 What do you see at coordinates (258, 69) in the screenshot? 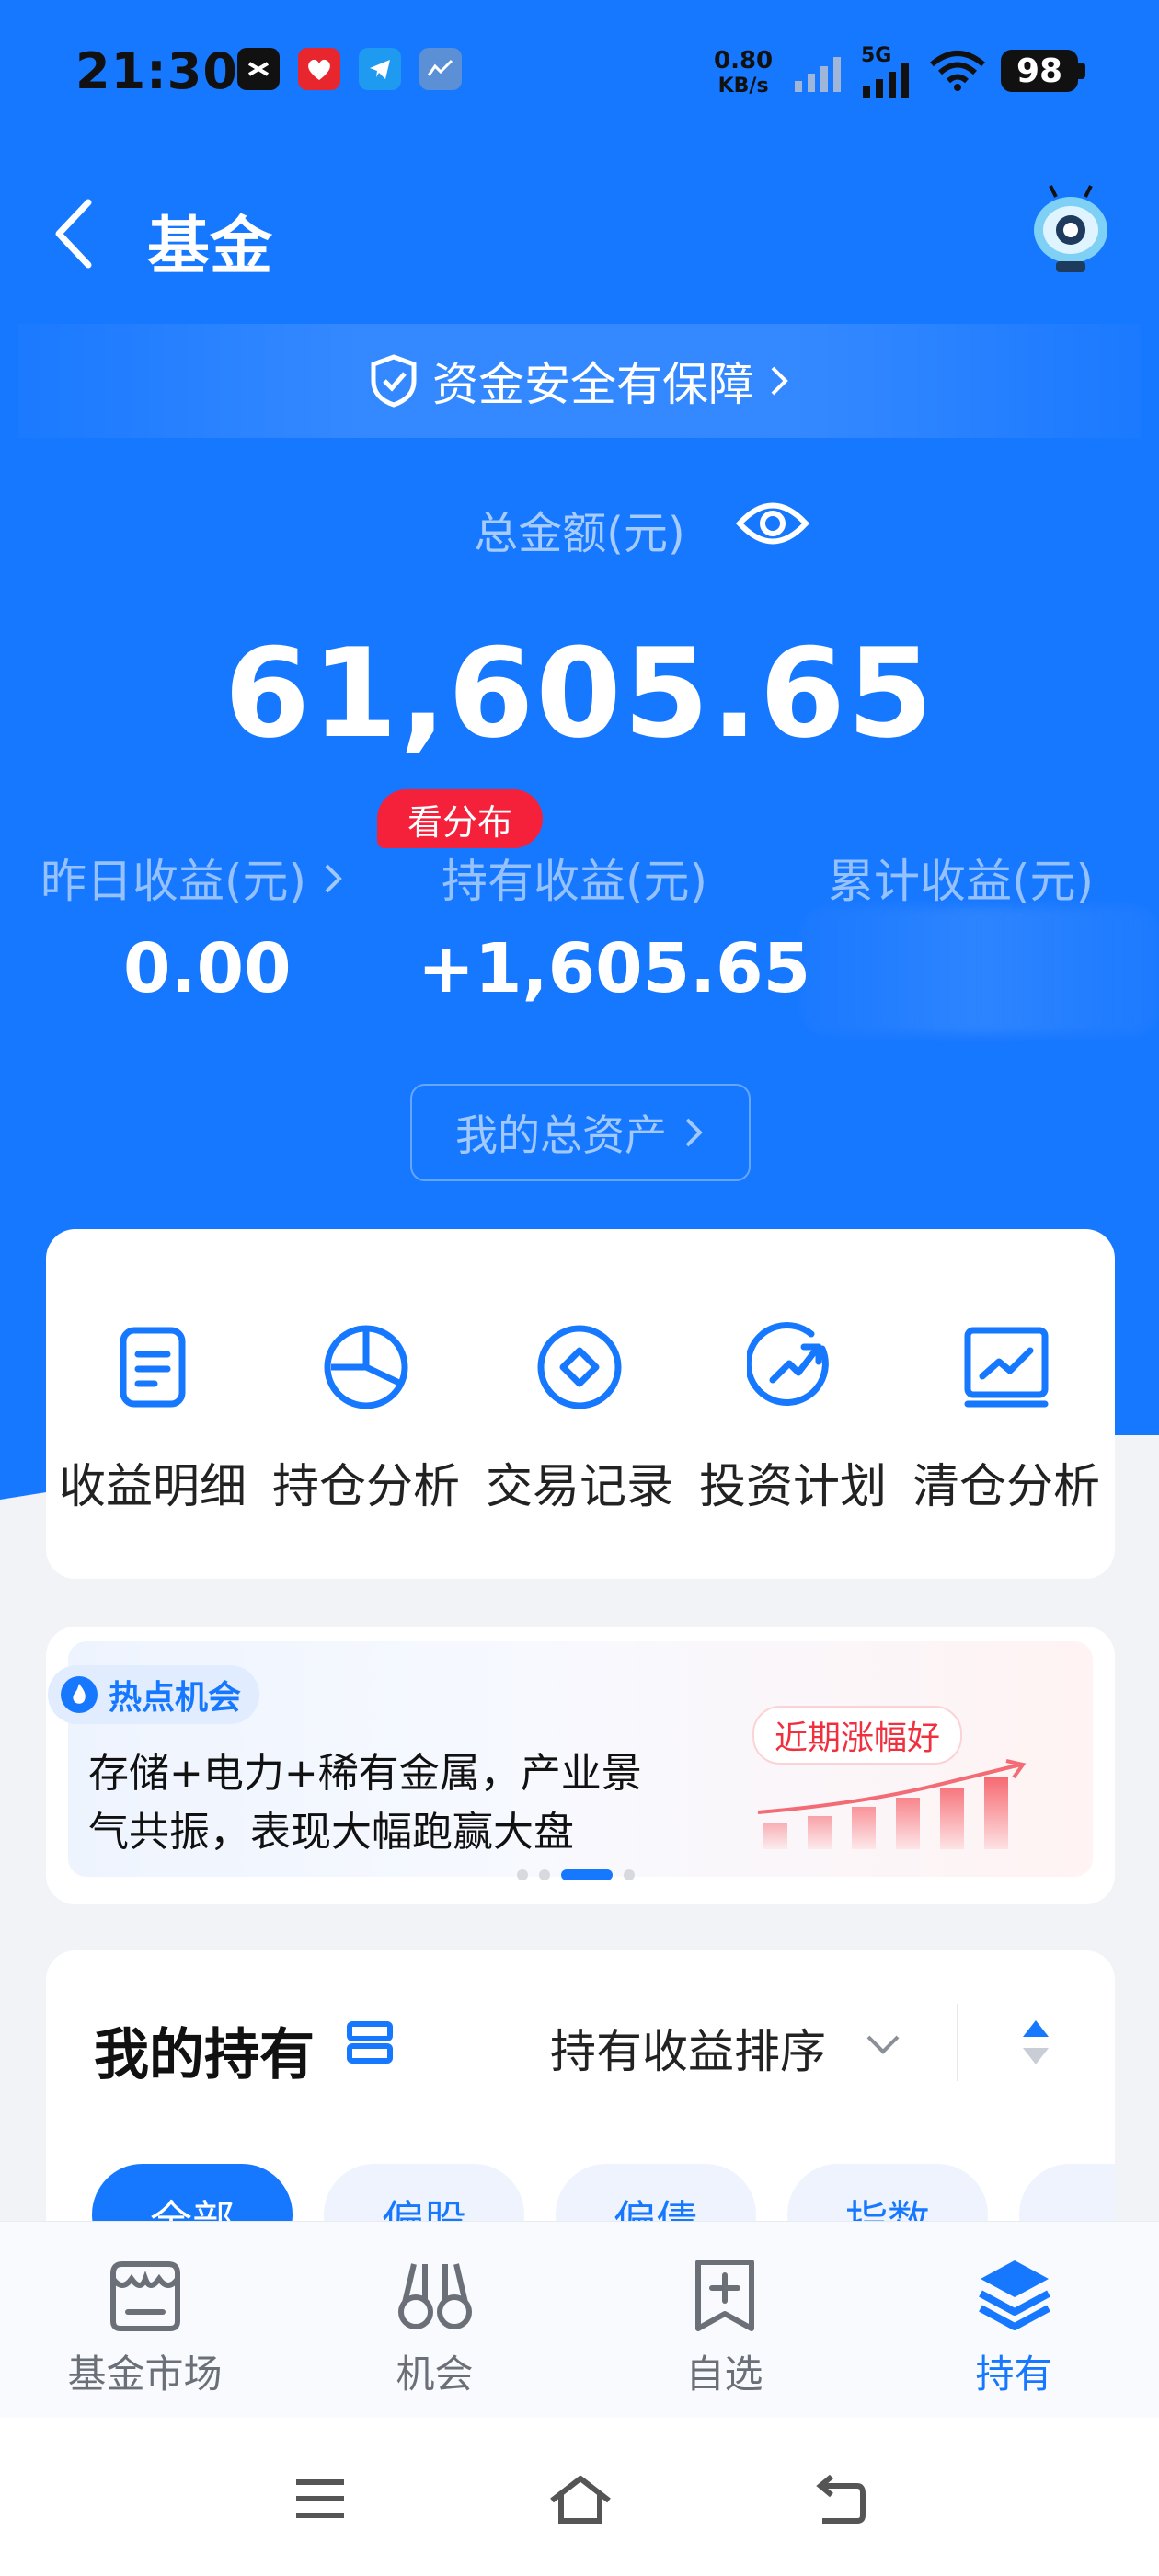
I see `capcut-app-icon` at bounding box center [258, 69].